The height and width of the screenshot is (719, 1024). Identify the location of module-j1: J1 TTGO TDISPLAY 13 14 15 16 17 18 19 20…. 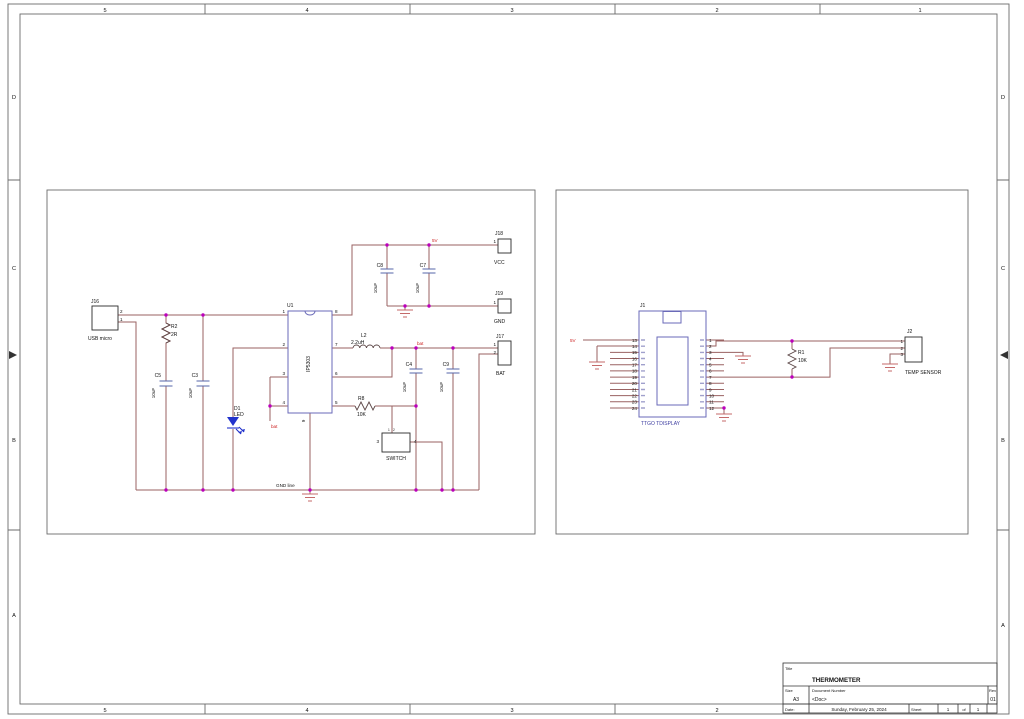
(673, 365).